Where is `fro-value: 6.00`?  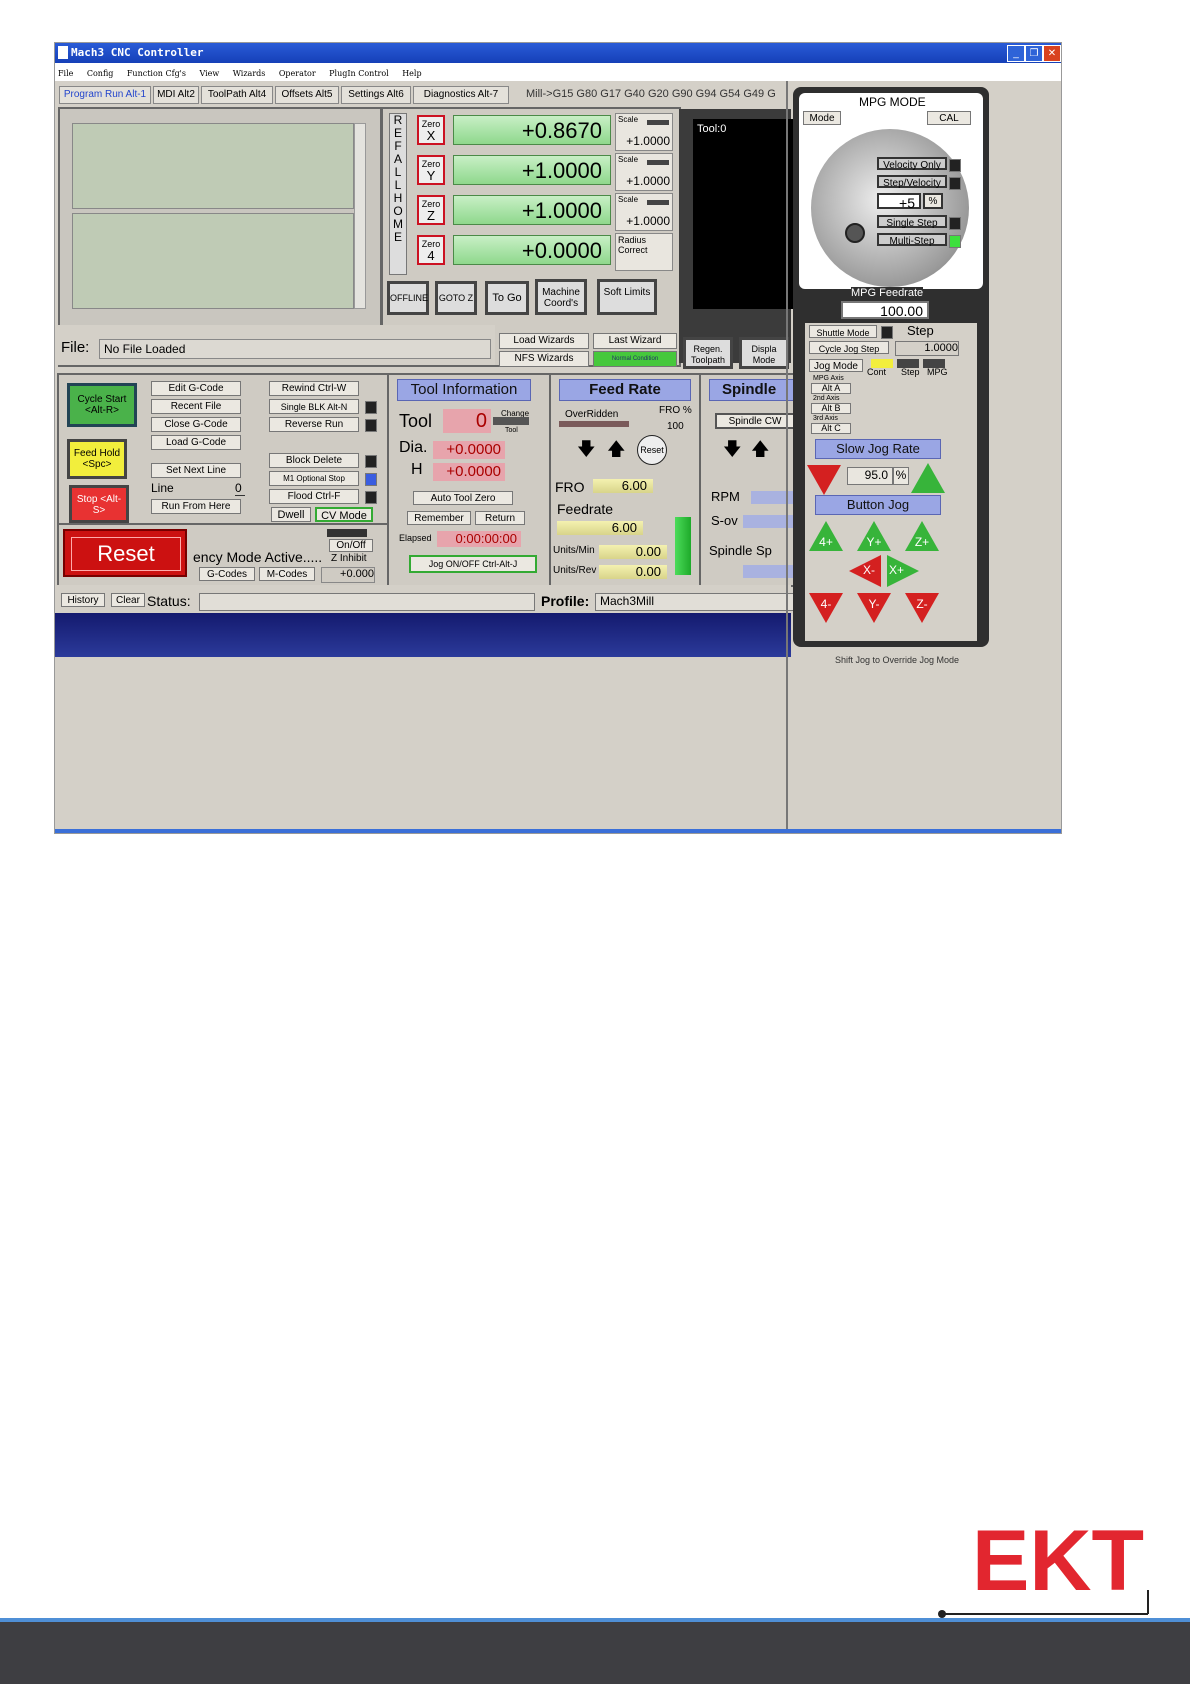 fro-value: 6.00 is located at coordinates (623, 486).